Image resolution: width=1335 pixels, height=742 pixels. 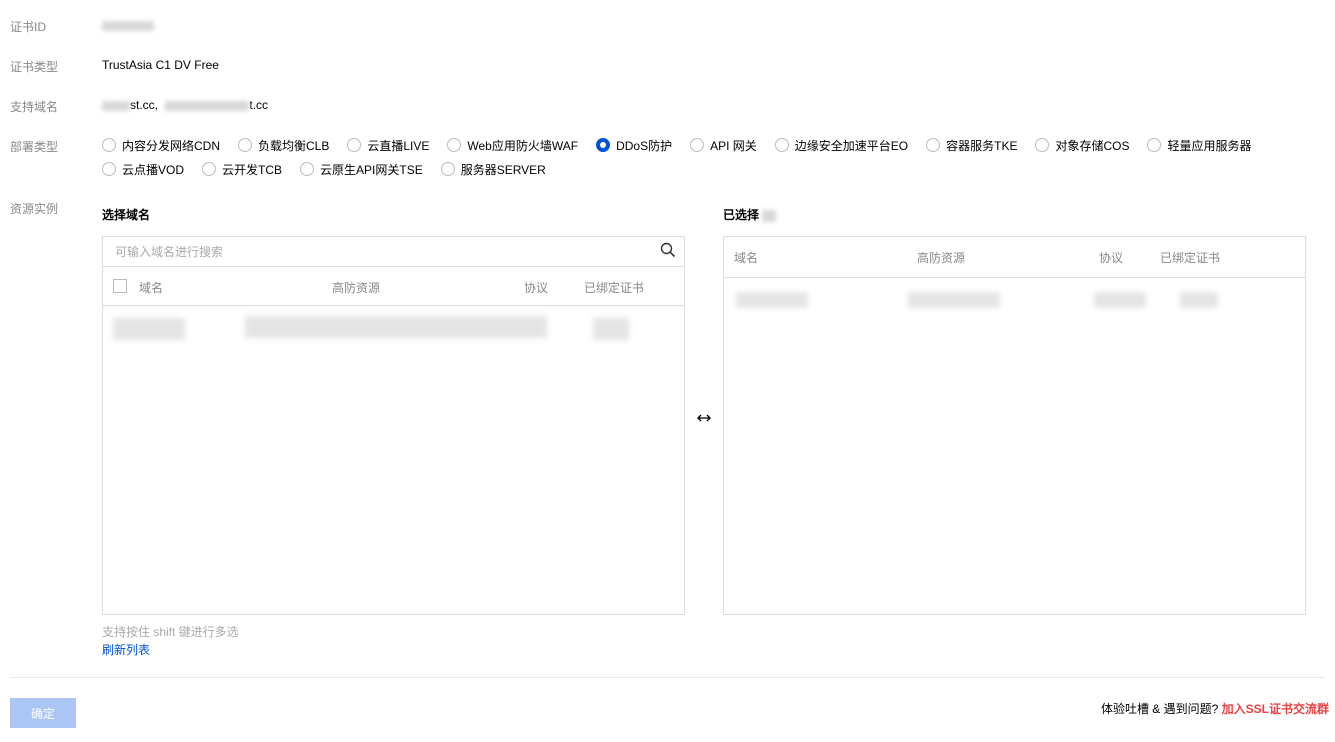 I want to click on radio-deploy_types_row2-3: 服务器SERVER, so click(x=493, y=169).